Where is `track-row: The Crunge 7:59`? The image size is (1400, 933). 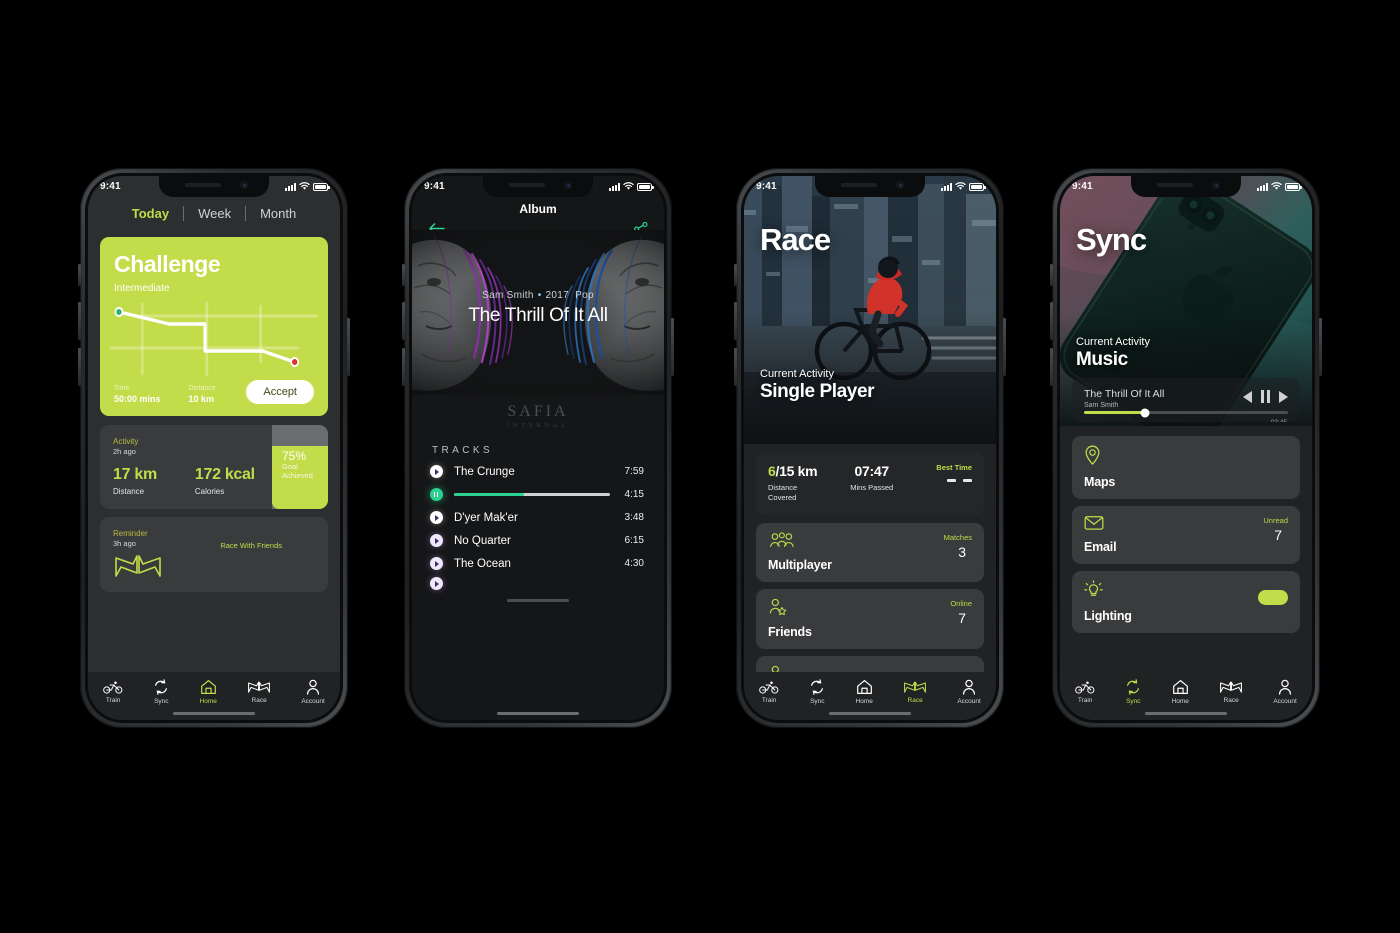
track-row: The Crunge 7:59 is located at coordinates (538, 471).